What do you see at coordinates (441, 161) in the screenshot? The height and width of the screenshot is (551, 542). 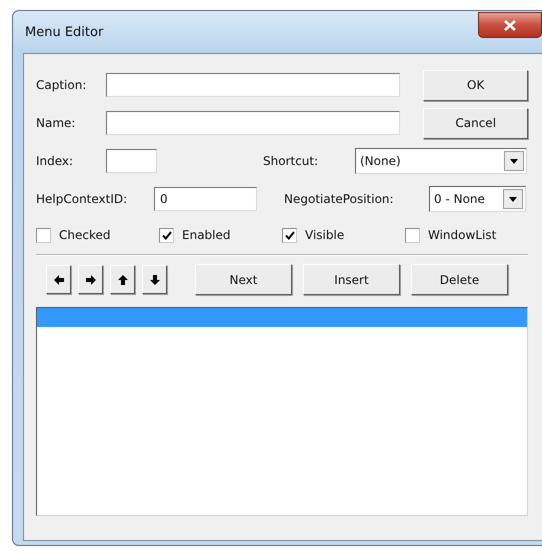 I see `shortcut-dropdown: (None)` at bounding box center [441, 161].